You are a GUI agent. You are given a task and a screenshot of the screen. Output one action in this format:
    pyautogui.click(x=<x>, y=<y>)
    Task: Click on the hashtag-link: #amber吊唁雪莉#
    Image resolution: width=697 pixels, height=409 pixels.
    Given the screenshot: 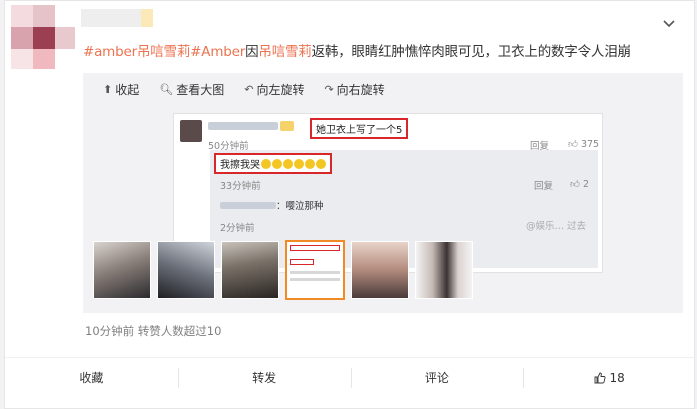 What is the action you would take?
    pyautogui.click(x=142, y=52)
    